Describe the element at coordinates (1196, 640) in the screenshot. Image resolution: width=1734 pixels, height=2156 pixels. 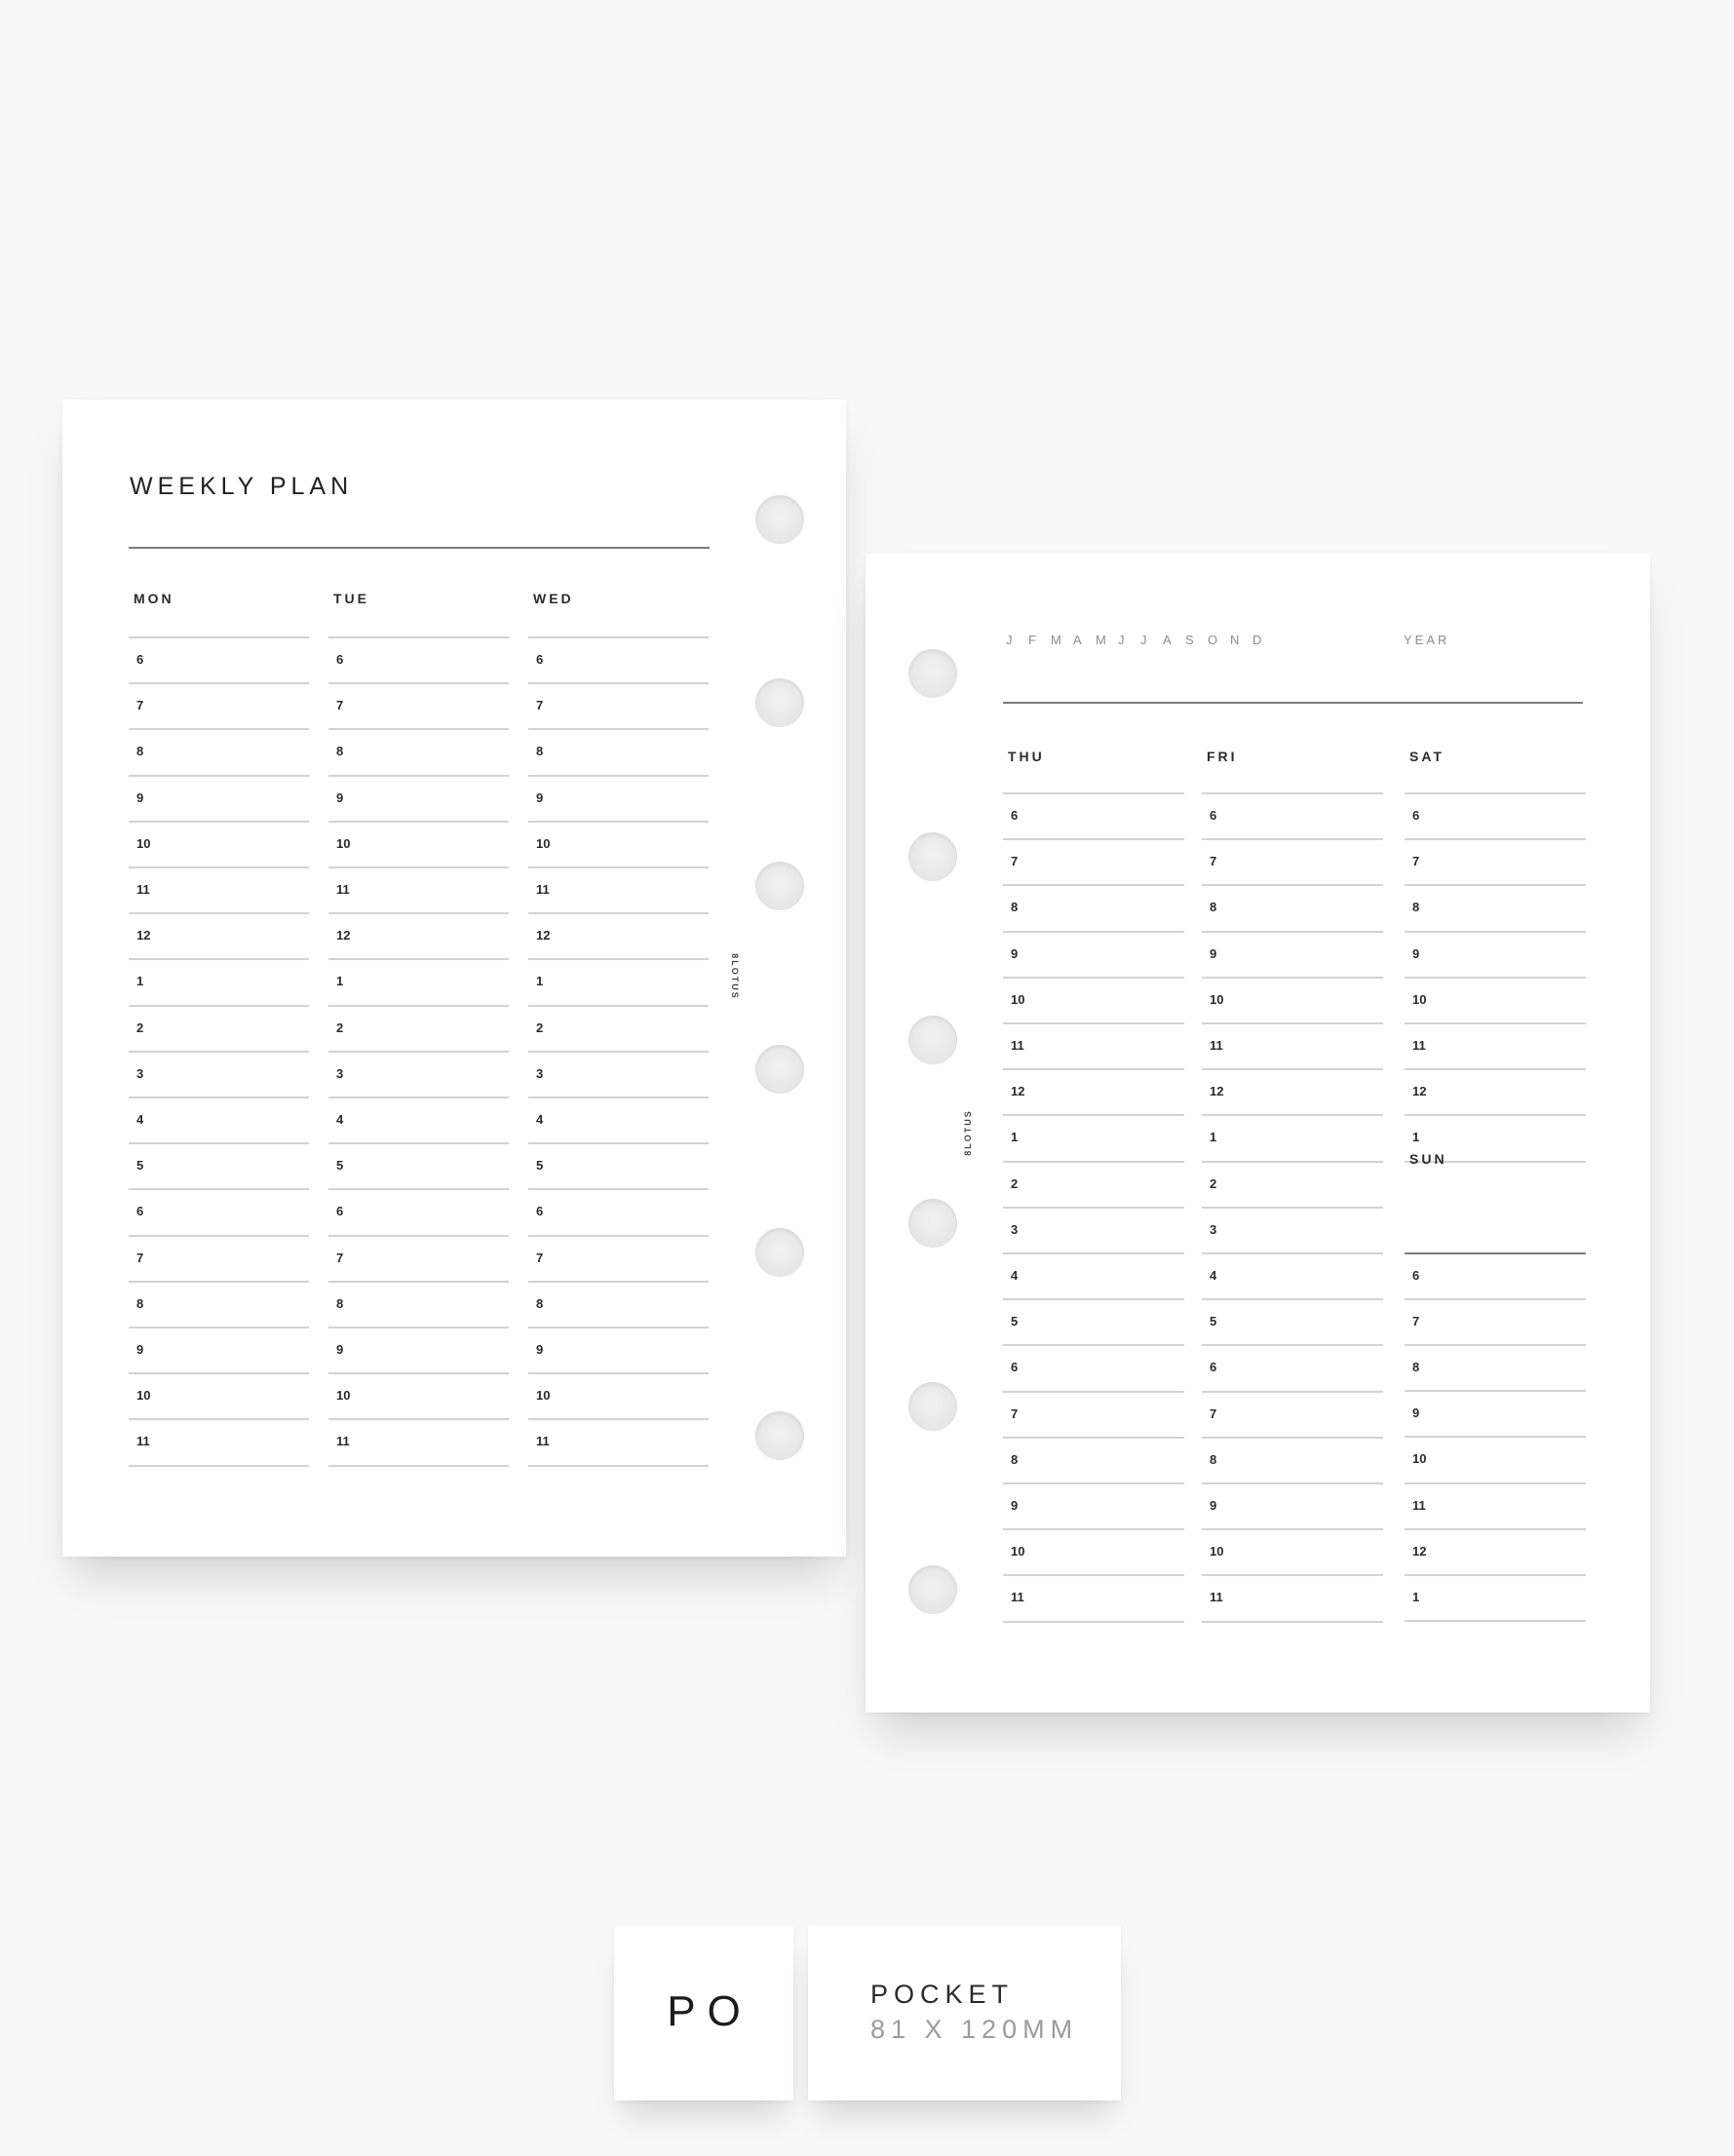
I see `month-option: S` at that location.